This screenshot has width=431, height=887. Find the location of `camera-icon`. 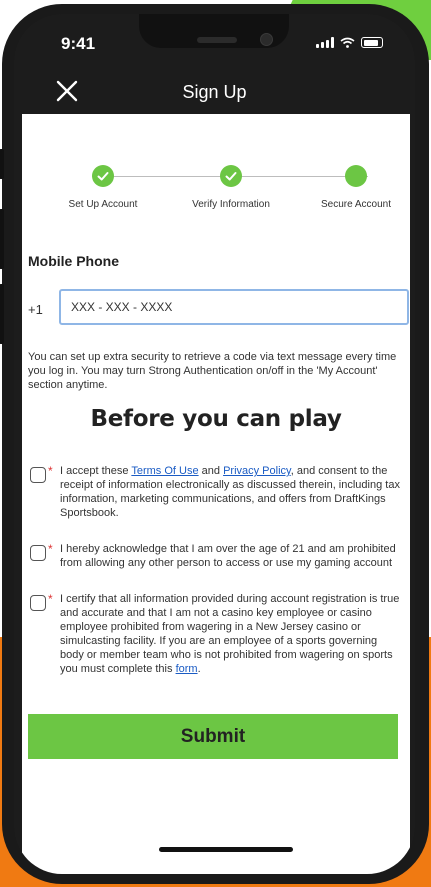

camera-icon is located at coordinates (266, 39).